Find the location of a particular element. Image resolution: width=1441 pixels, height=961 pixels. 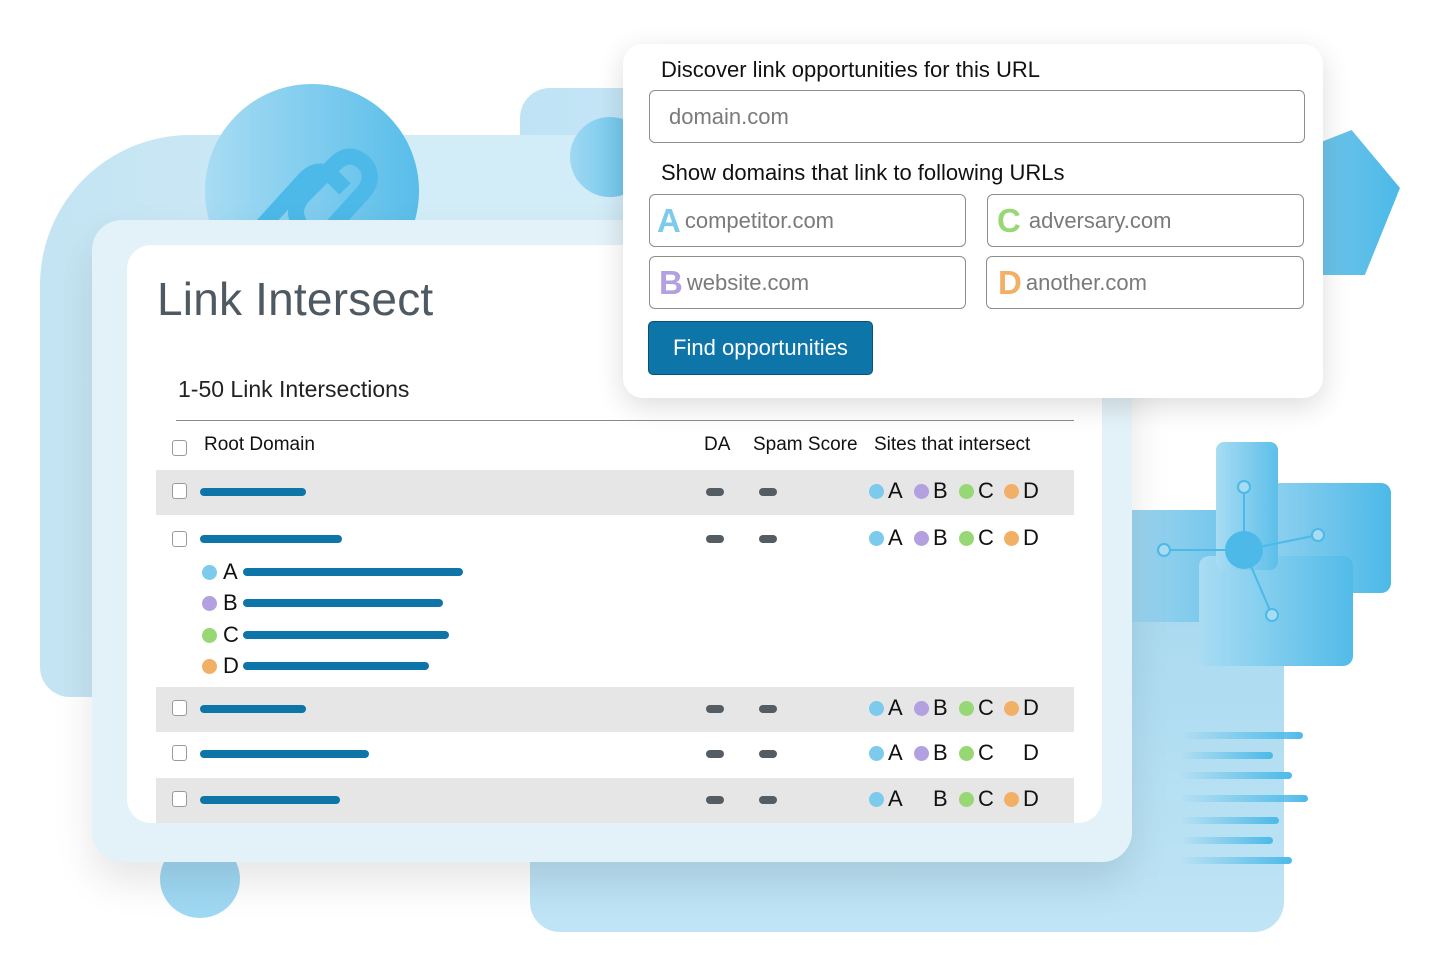

column-header-da: DA is located at coordinates (717, 445).